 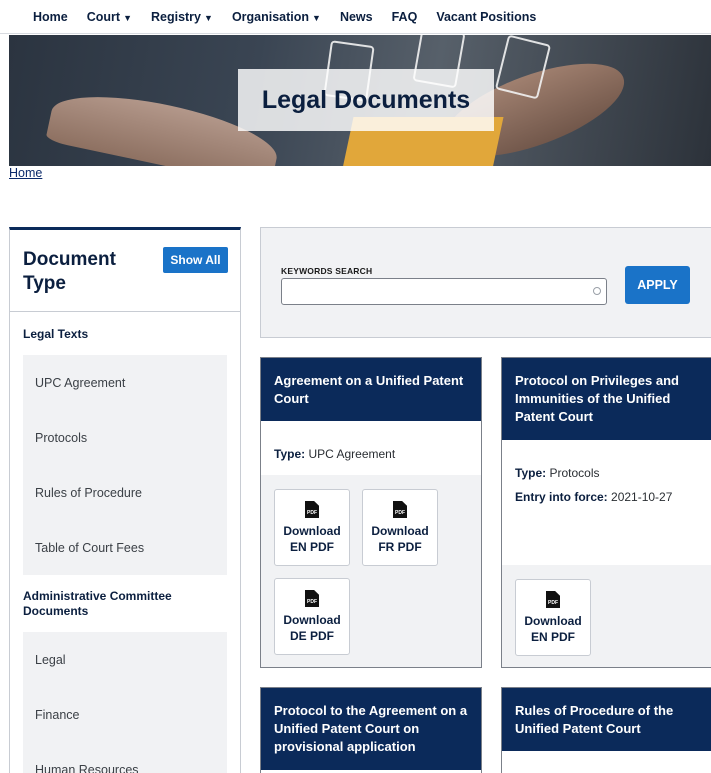 What do you see at coordinates (103, 17) in the screenshot?
I see `nav-court-label: Court` at bounding box center [103, 17].